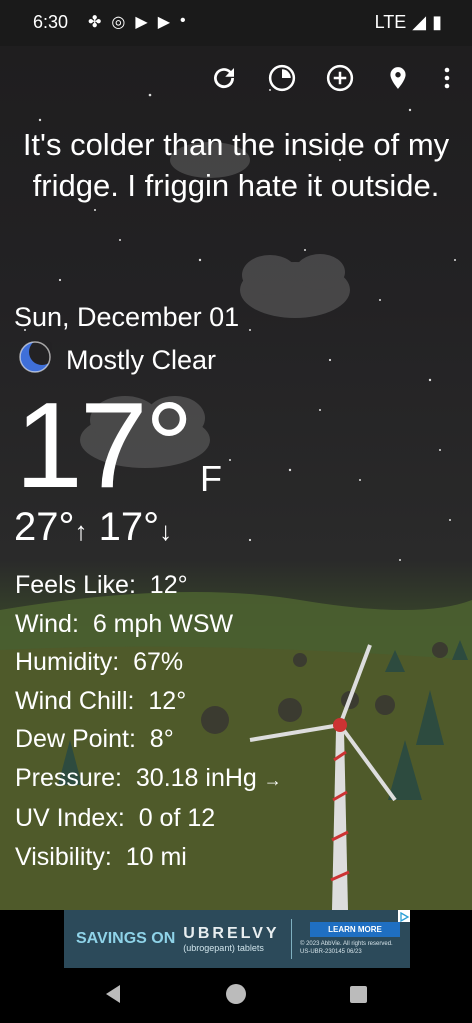  Describe the element at coordinates (36, 360) in the screenshot. I see `crescent-moon-icon` at that location.